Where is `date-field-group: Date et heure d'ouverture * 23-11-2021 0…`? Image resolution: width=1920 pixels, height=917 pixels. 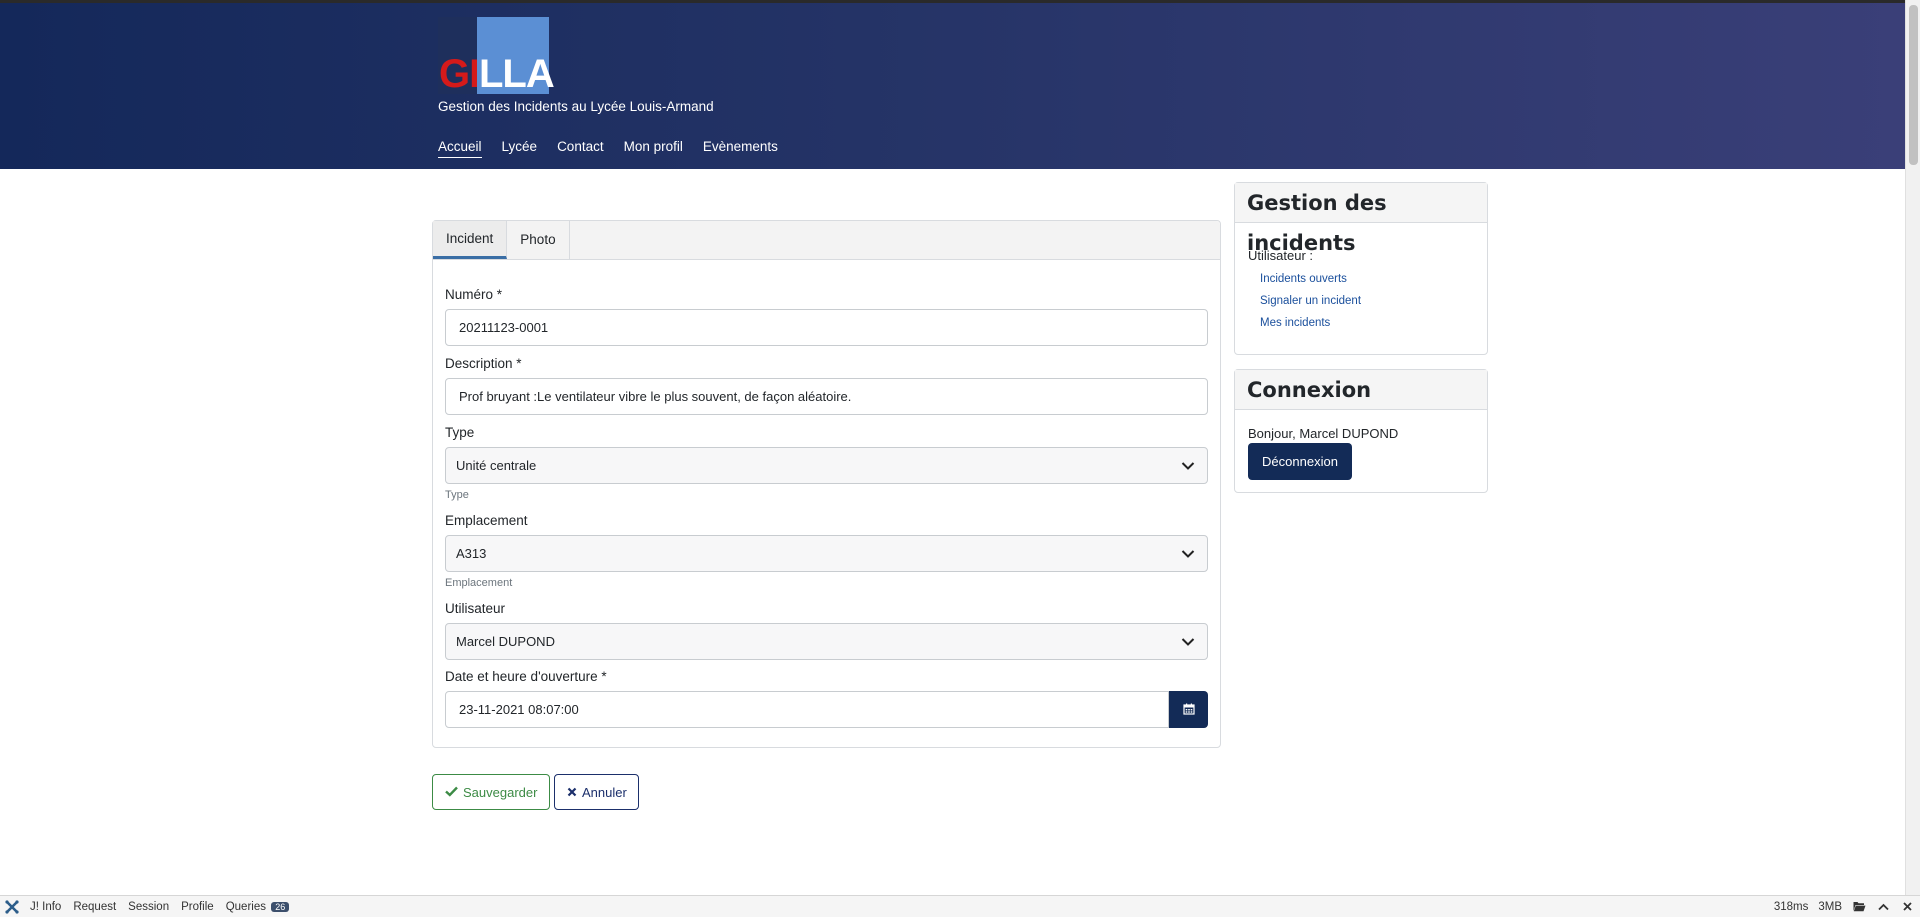
date-field-group: Date et heure d'ouverture * 23-11-2021 0… is located at coordinates (826, 698).